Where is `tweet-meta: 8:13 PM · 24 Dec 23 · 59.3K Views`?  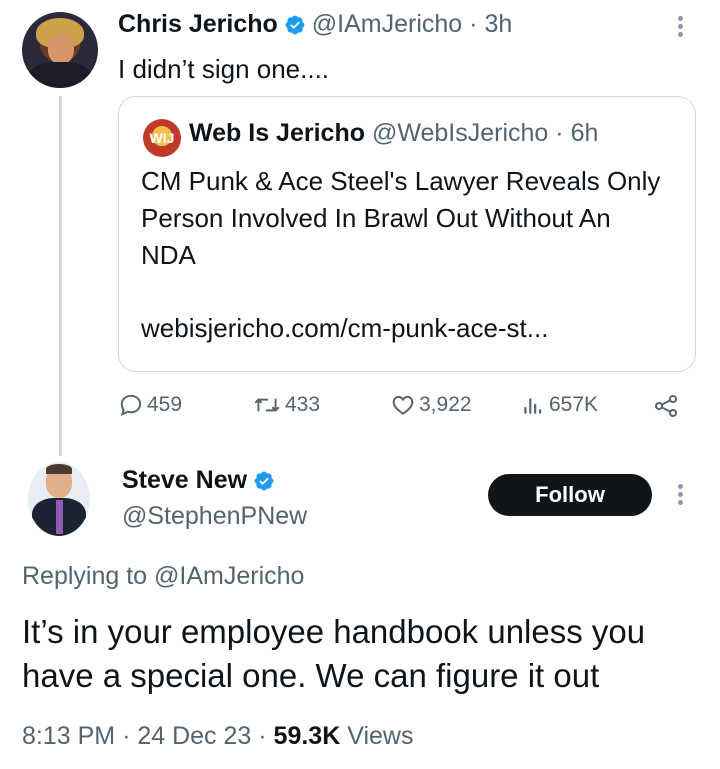 tweet-meta: 8:13 PM · 24 Dec 23 · 59.3K Views is located at coordinates (217, 736).